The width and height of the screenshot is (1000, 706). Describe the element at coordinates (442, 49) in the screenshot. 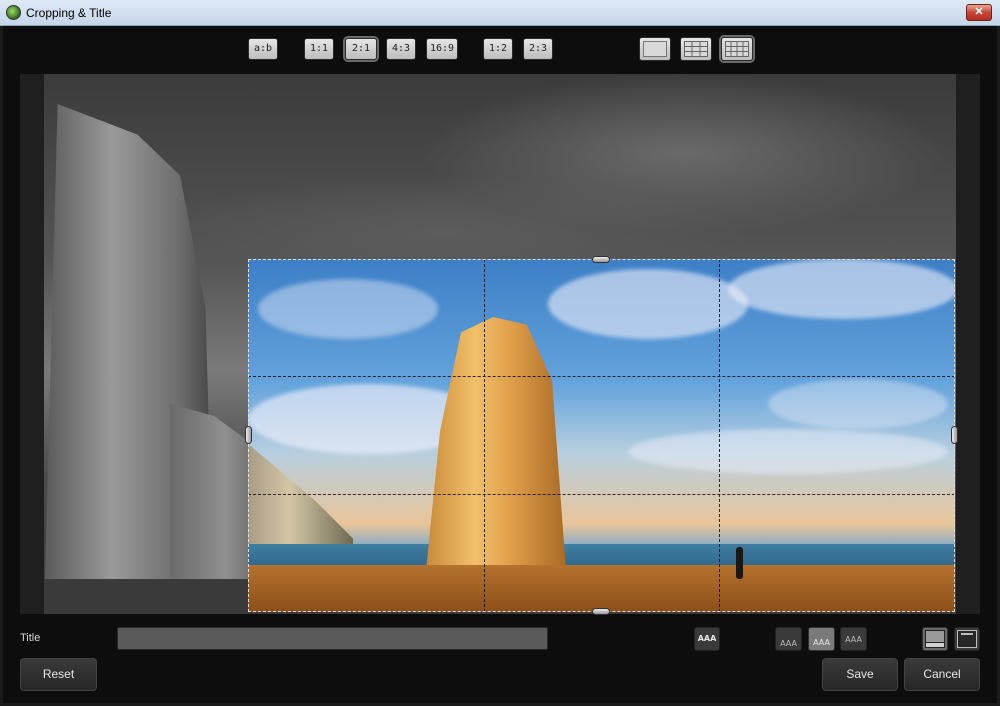

I see `ratio-16-9-button: 16:9` at that location.